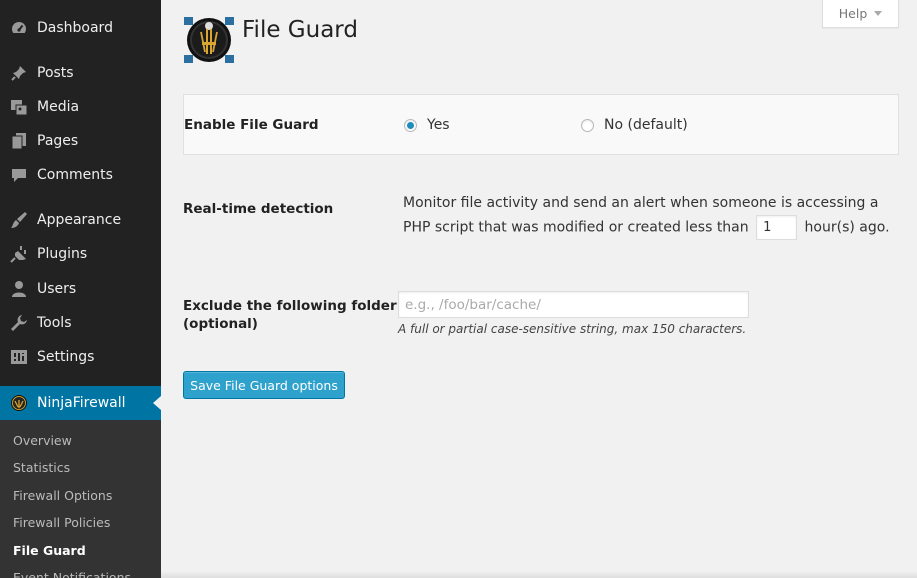  I want to click on submenu-item-firewall-options: Firewall Options, so click(62, 495).